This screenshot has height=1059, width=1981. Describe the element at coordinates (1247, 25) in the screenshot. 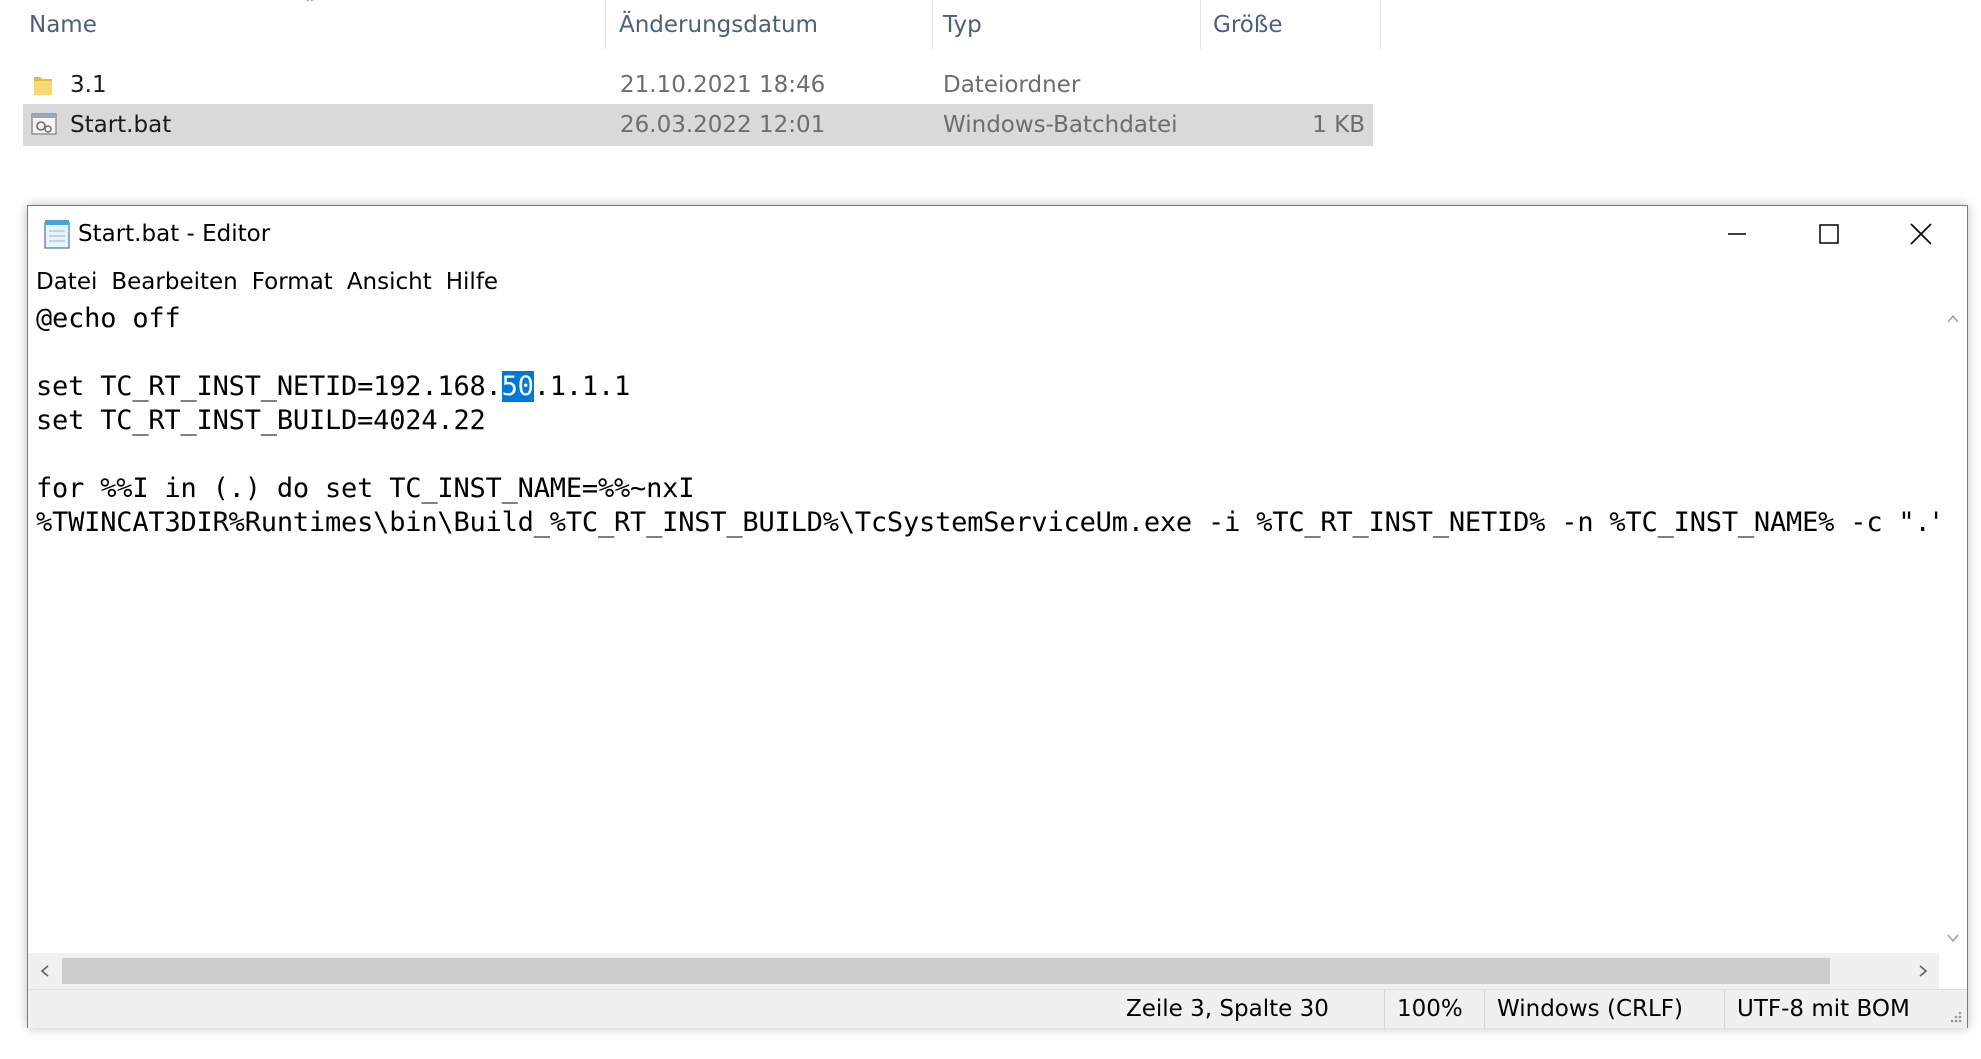

I see `column-header-size: Größe` at that location.